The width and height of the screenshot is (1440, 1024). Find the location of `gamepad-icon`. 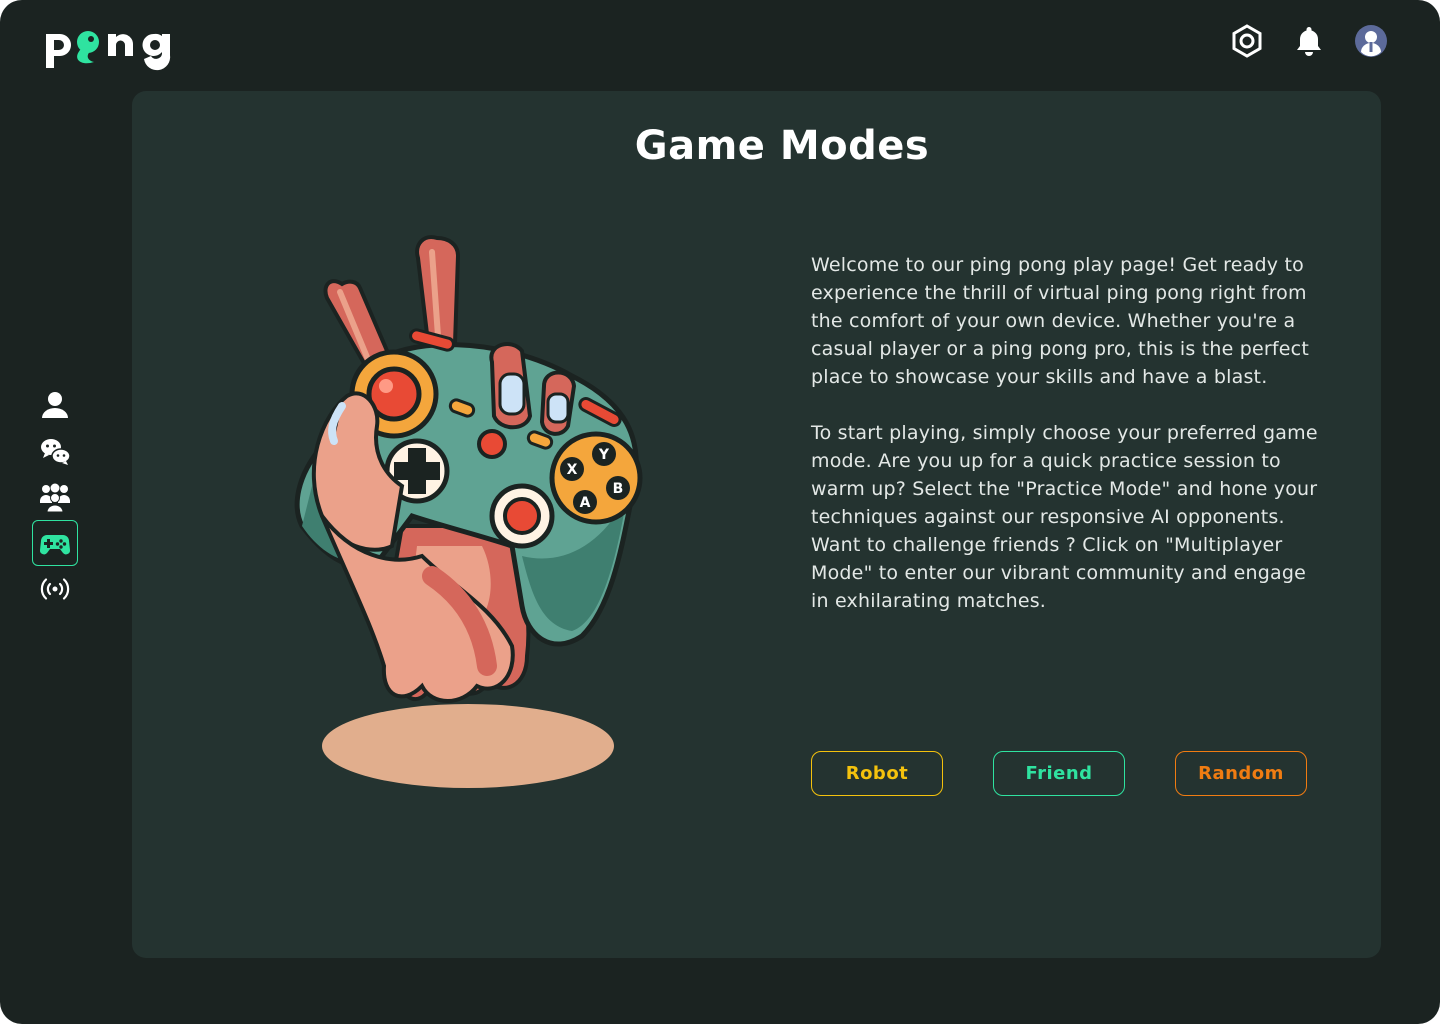

gamepad-icon is located at coordinates (55, 545).